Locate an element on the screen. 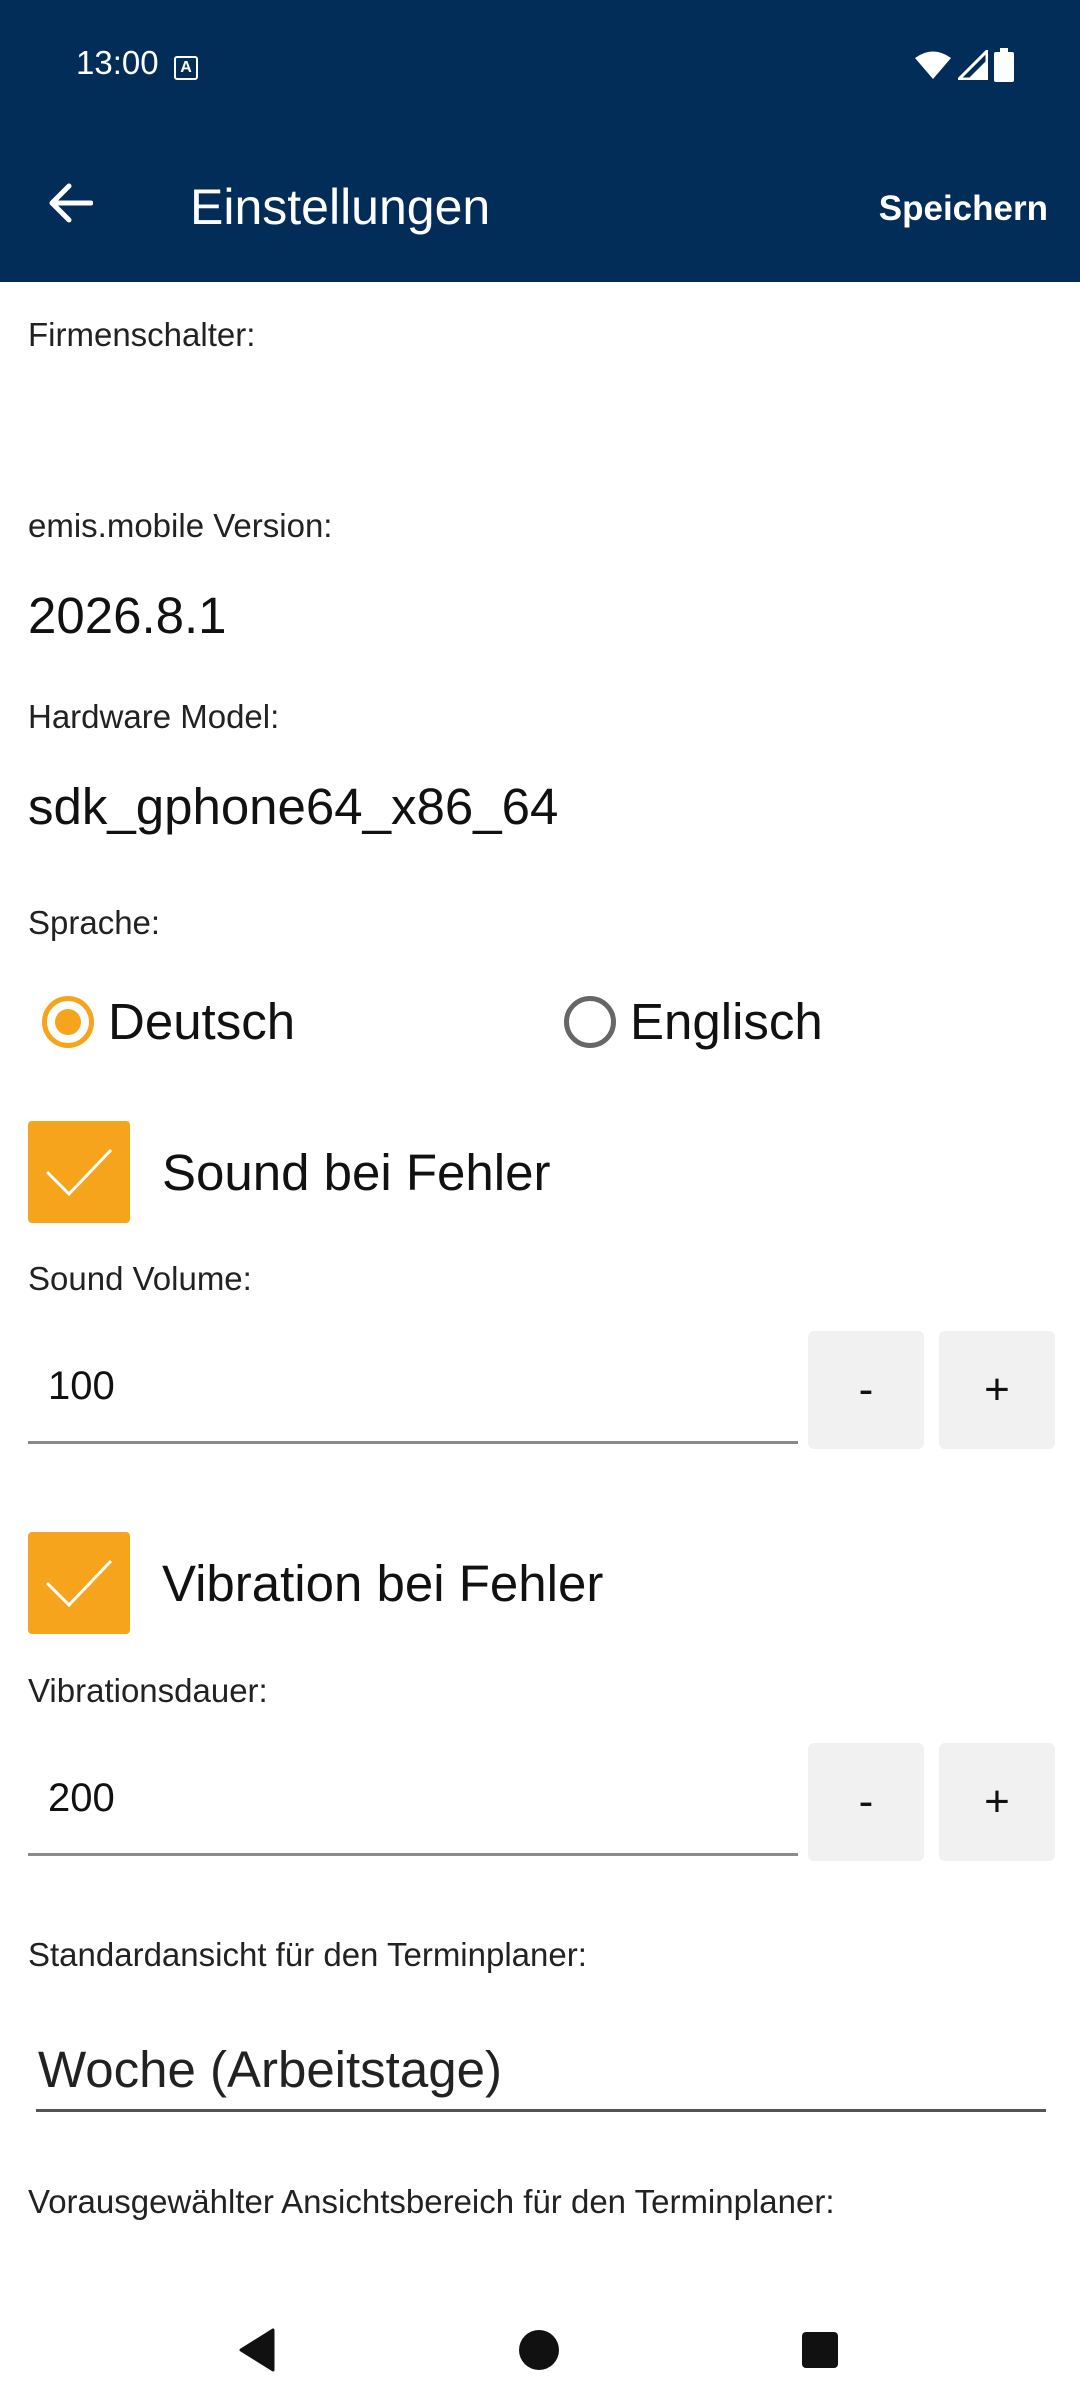 This screenshot has height=2400, width=1080. battery-icon is located at coordinates (1004, 65).